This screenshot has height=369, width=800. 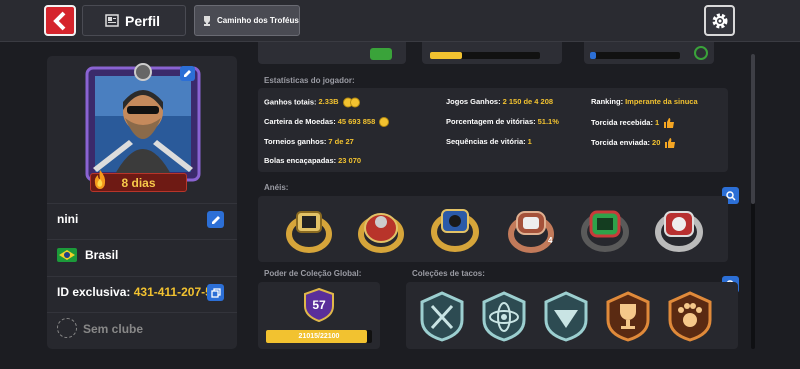 What do you see at coordinates (384, 122) in the screenshot?
I see `coin-icon` at bounding box center [384, 122].